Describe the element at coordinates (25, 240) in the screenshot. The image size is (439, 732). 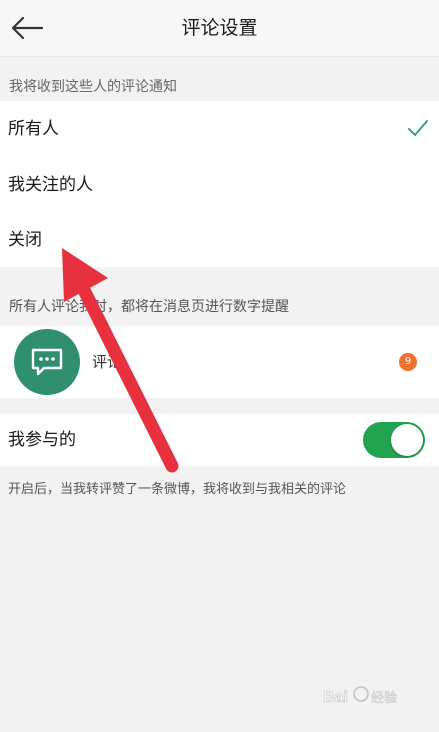
I see `option-label: 关闭` at that location.